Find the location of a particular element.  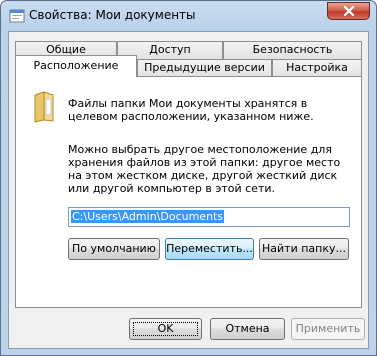

title-bar: Свойства: Мои документы is located at coordinates (188, 16).